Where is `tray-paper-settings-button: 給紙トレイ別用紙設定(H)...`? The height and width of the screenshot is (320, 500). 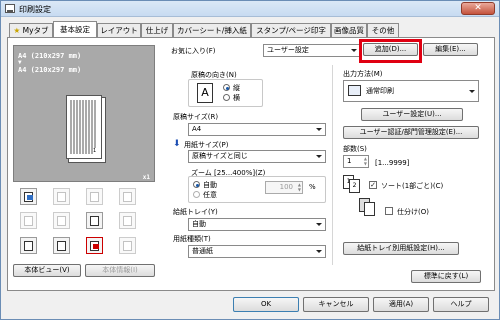 tray-paper-settings-button: 給紙トレイ別用紙設定(H)... is located at coordinates (401, 248).